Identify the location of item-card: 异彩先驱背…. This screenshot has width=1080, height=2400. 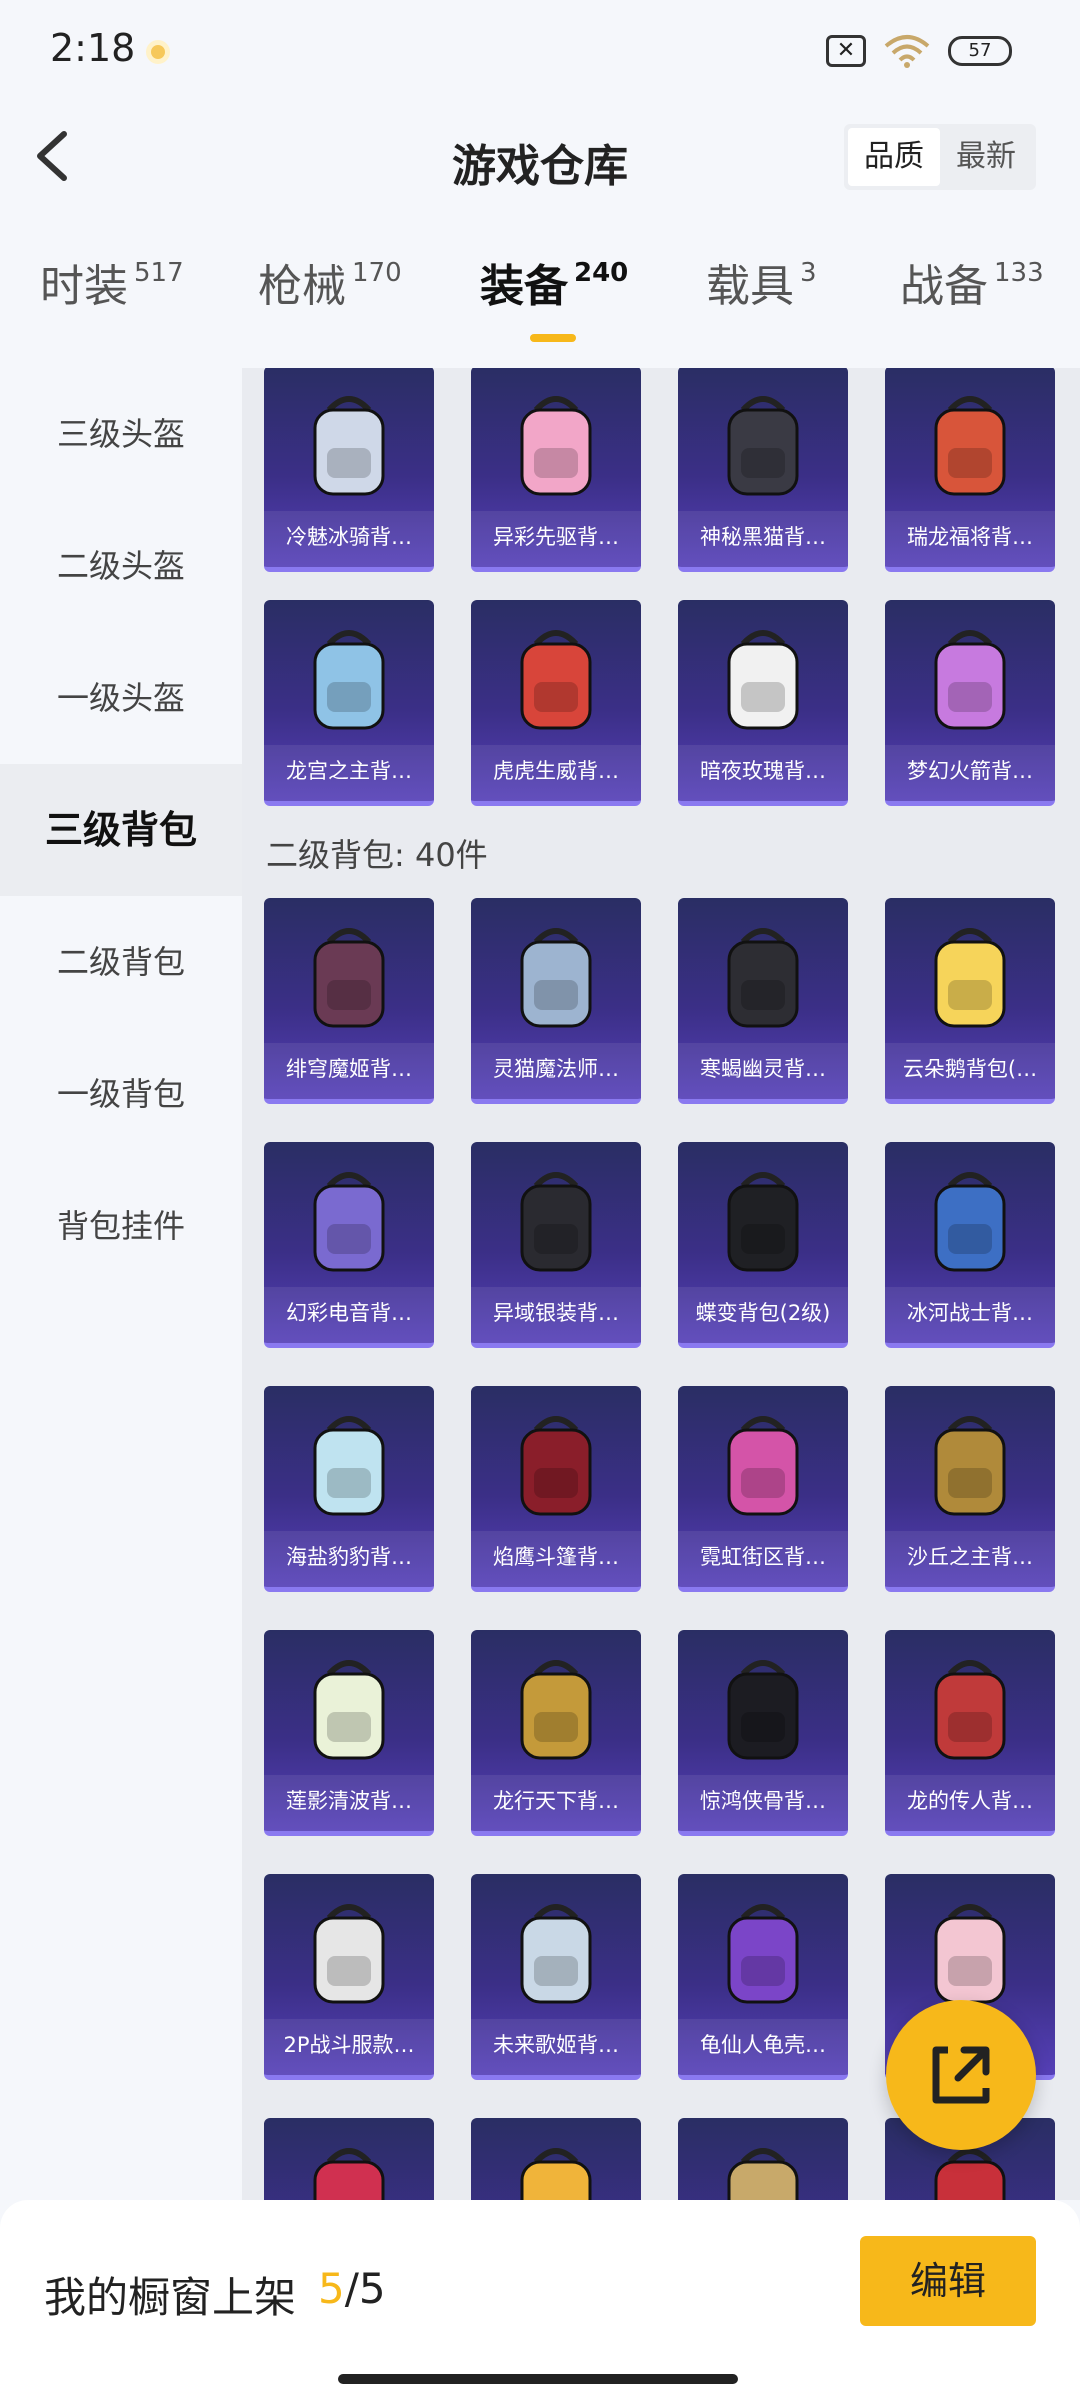
(556, 470).